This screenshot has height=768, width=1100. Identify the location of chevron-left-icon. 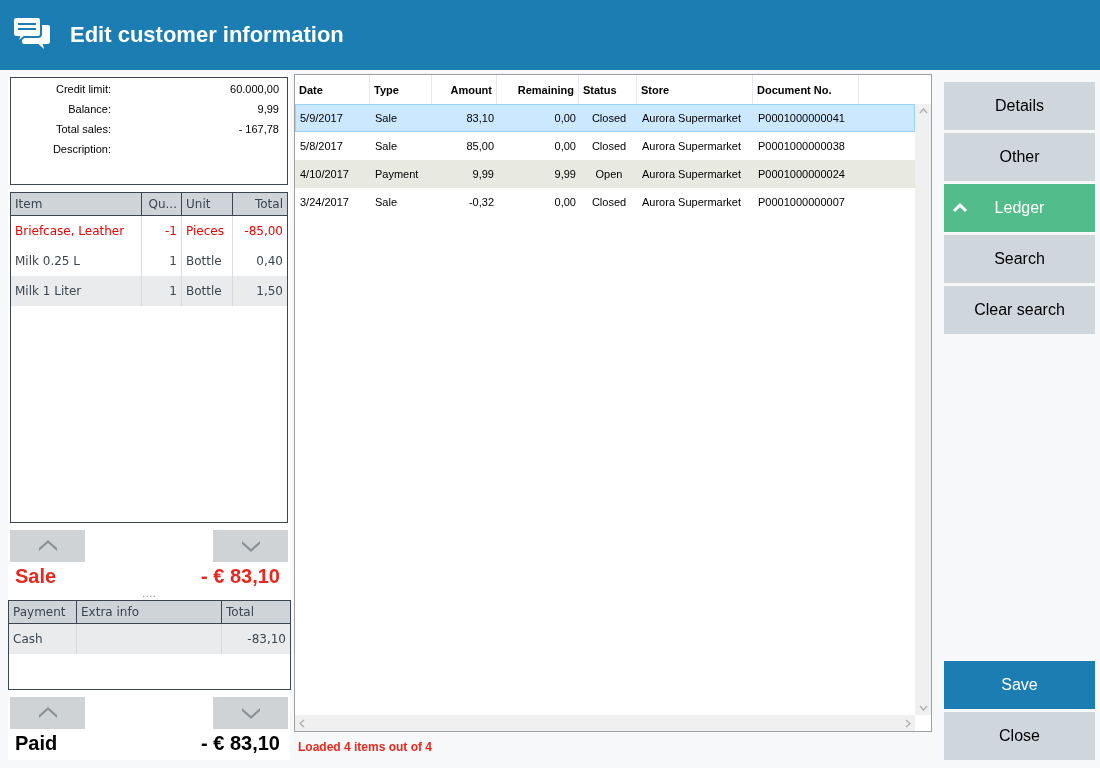
(302, 723).